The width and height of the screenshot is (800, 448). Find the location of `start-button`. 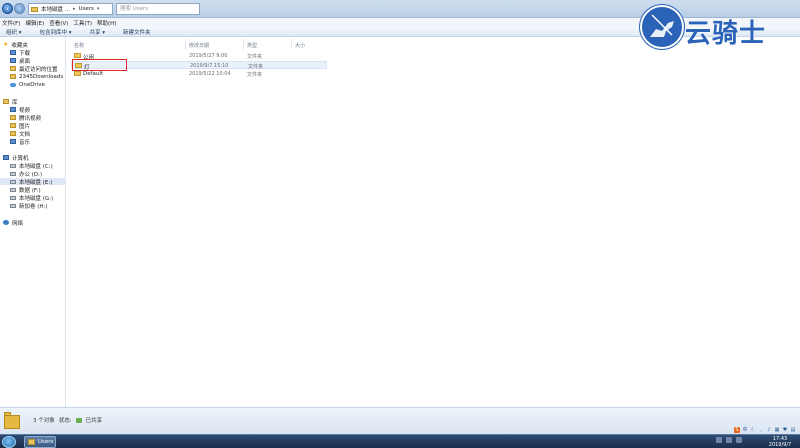

start-button is located at coordinates (9, 442).